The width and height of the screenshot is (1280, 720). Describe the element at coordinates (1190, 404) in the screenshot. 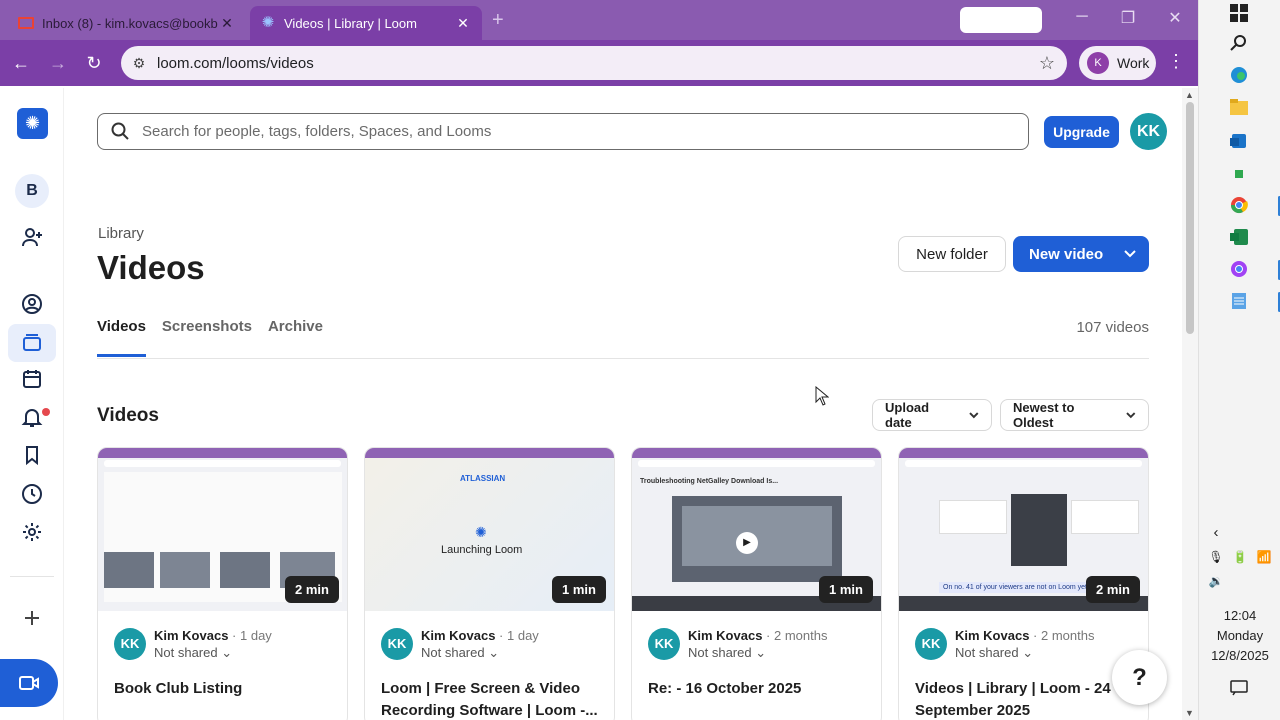

I see `page-scrollbar: ▲ ▼` at that location.